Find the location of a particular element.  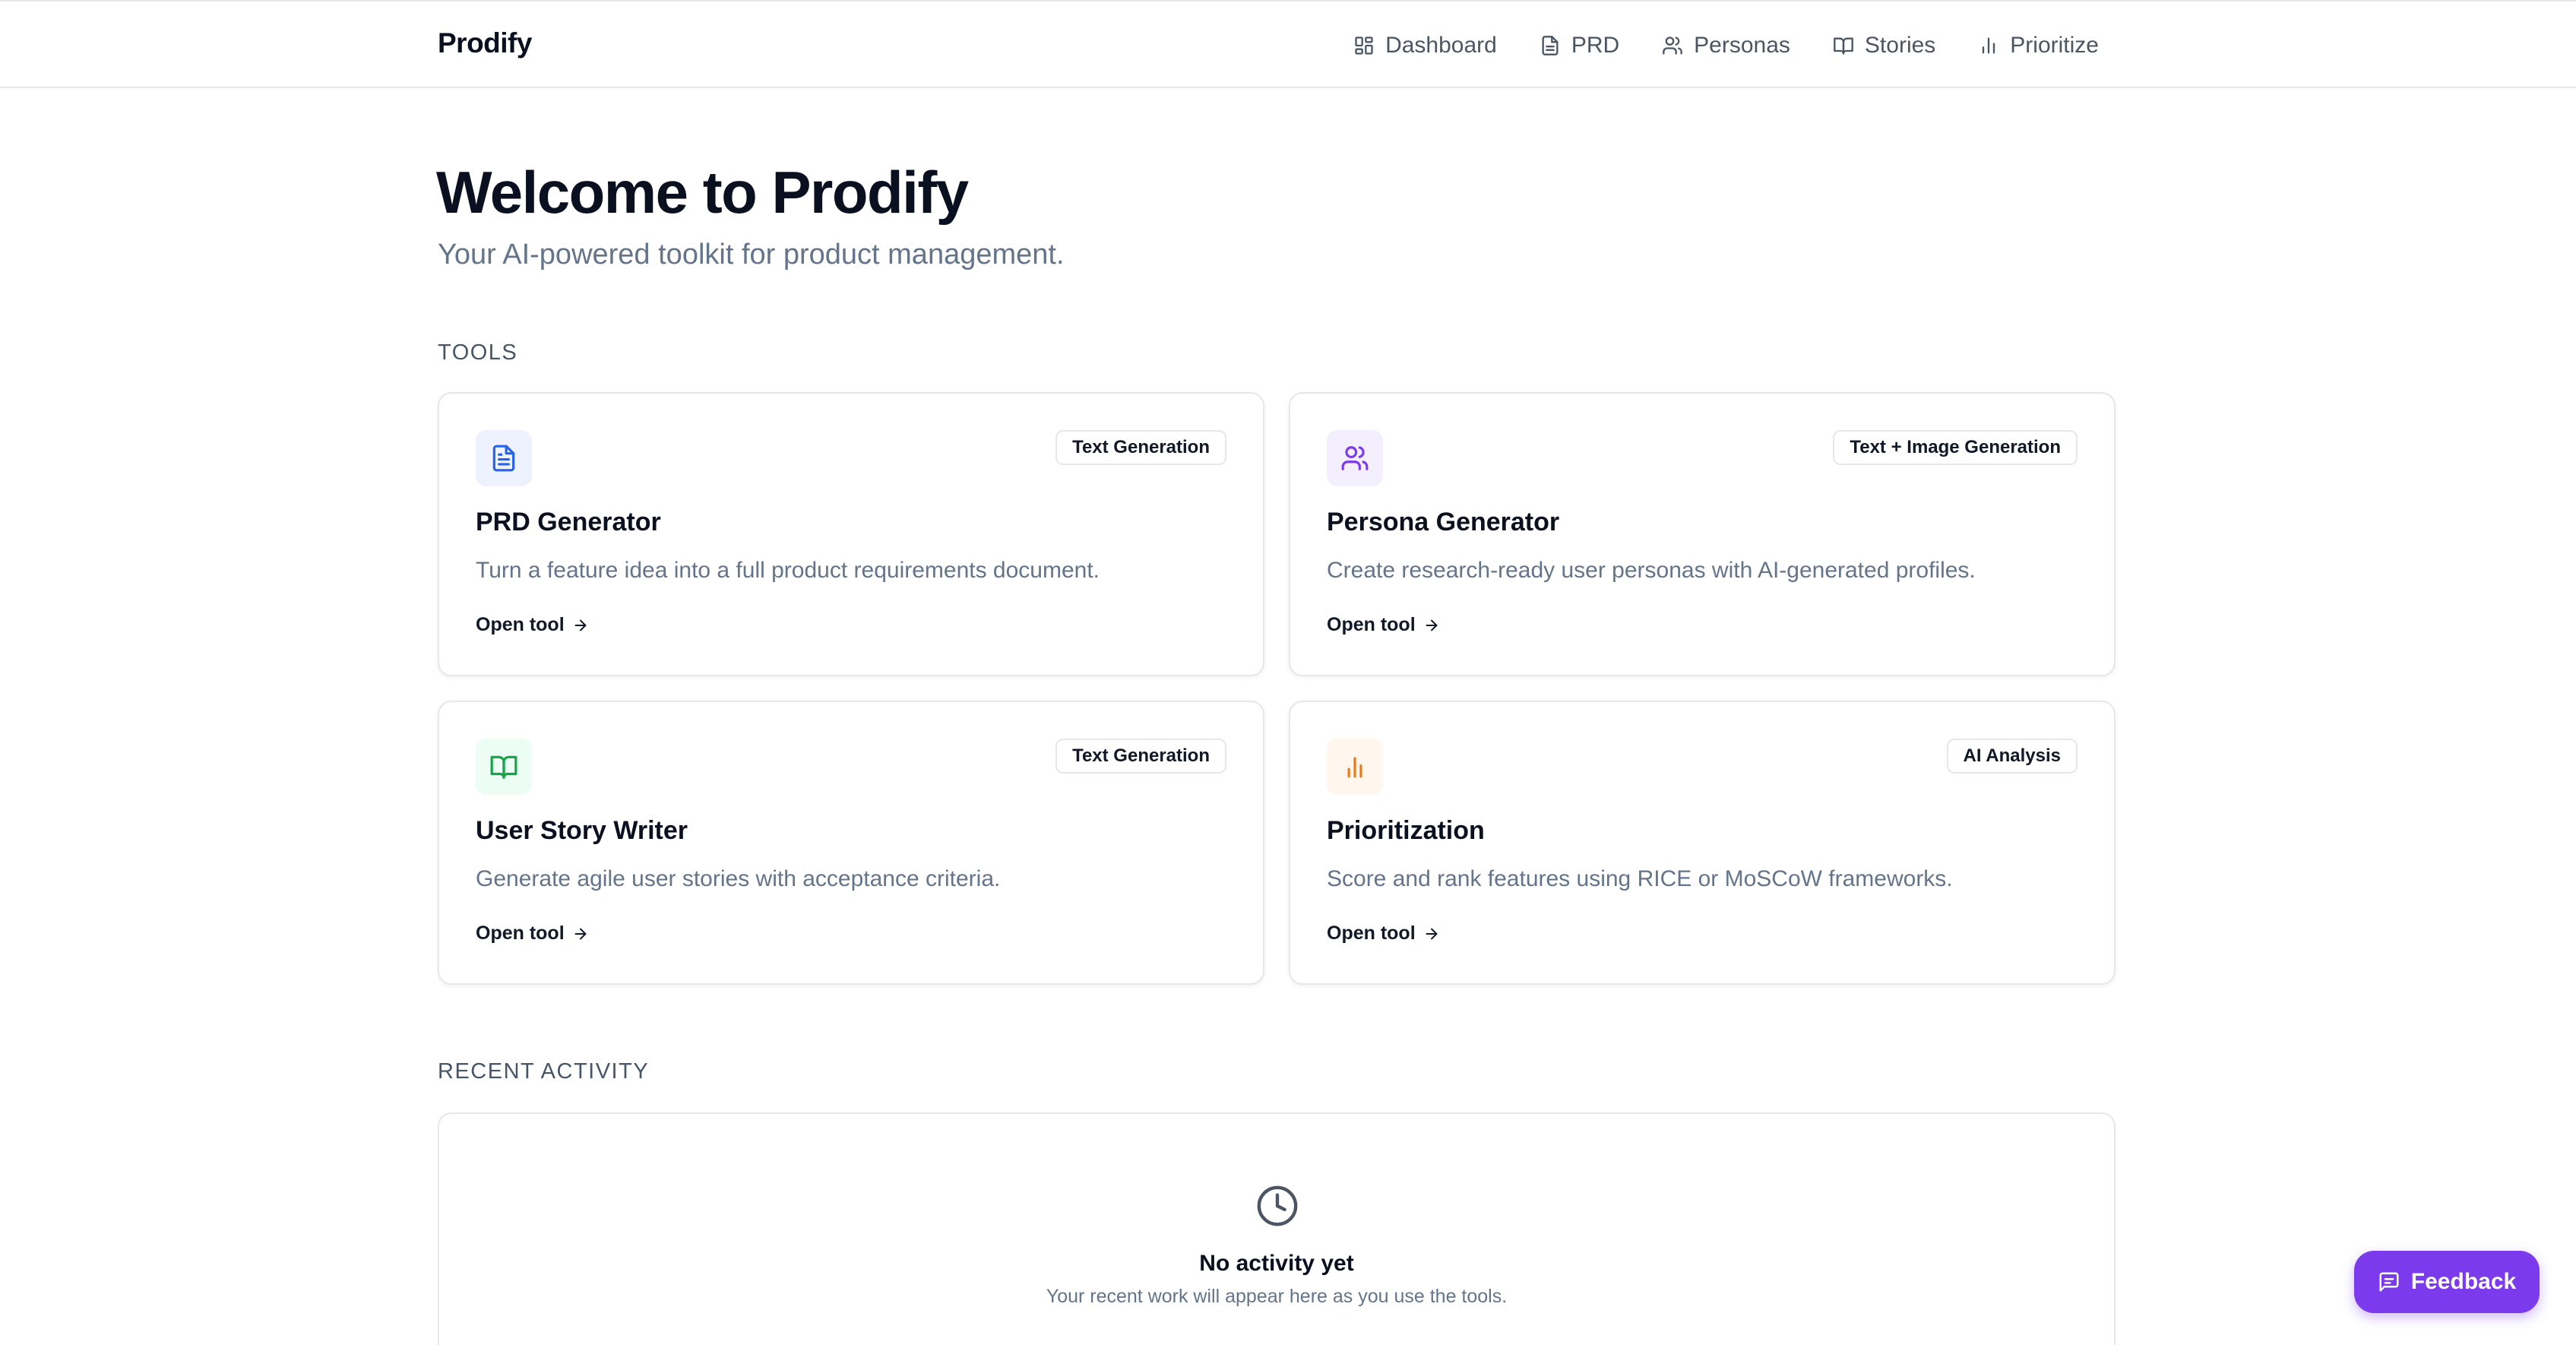

nav-label: Stories is located at coordinates (1900, 45).